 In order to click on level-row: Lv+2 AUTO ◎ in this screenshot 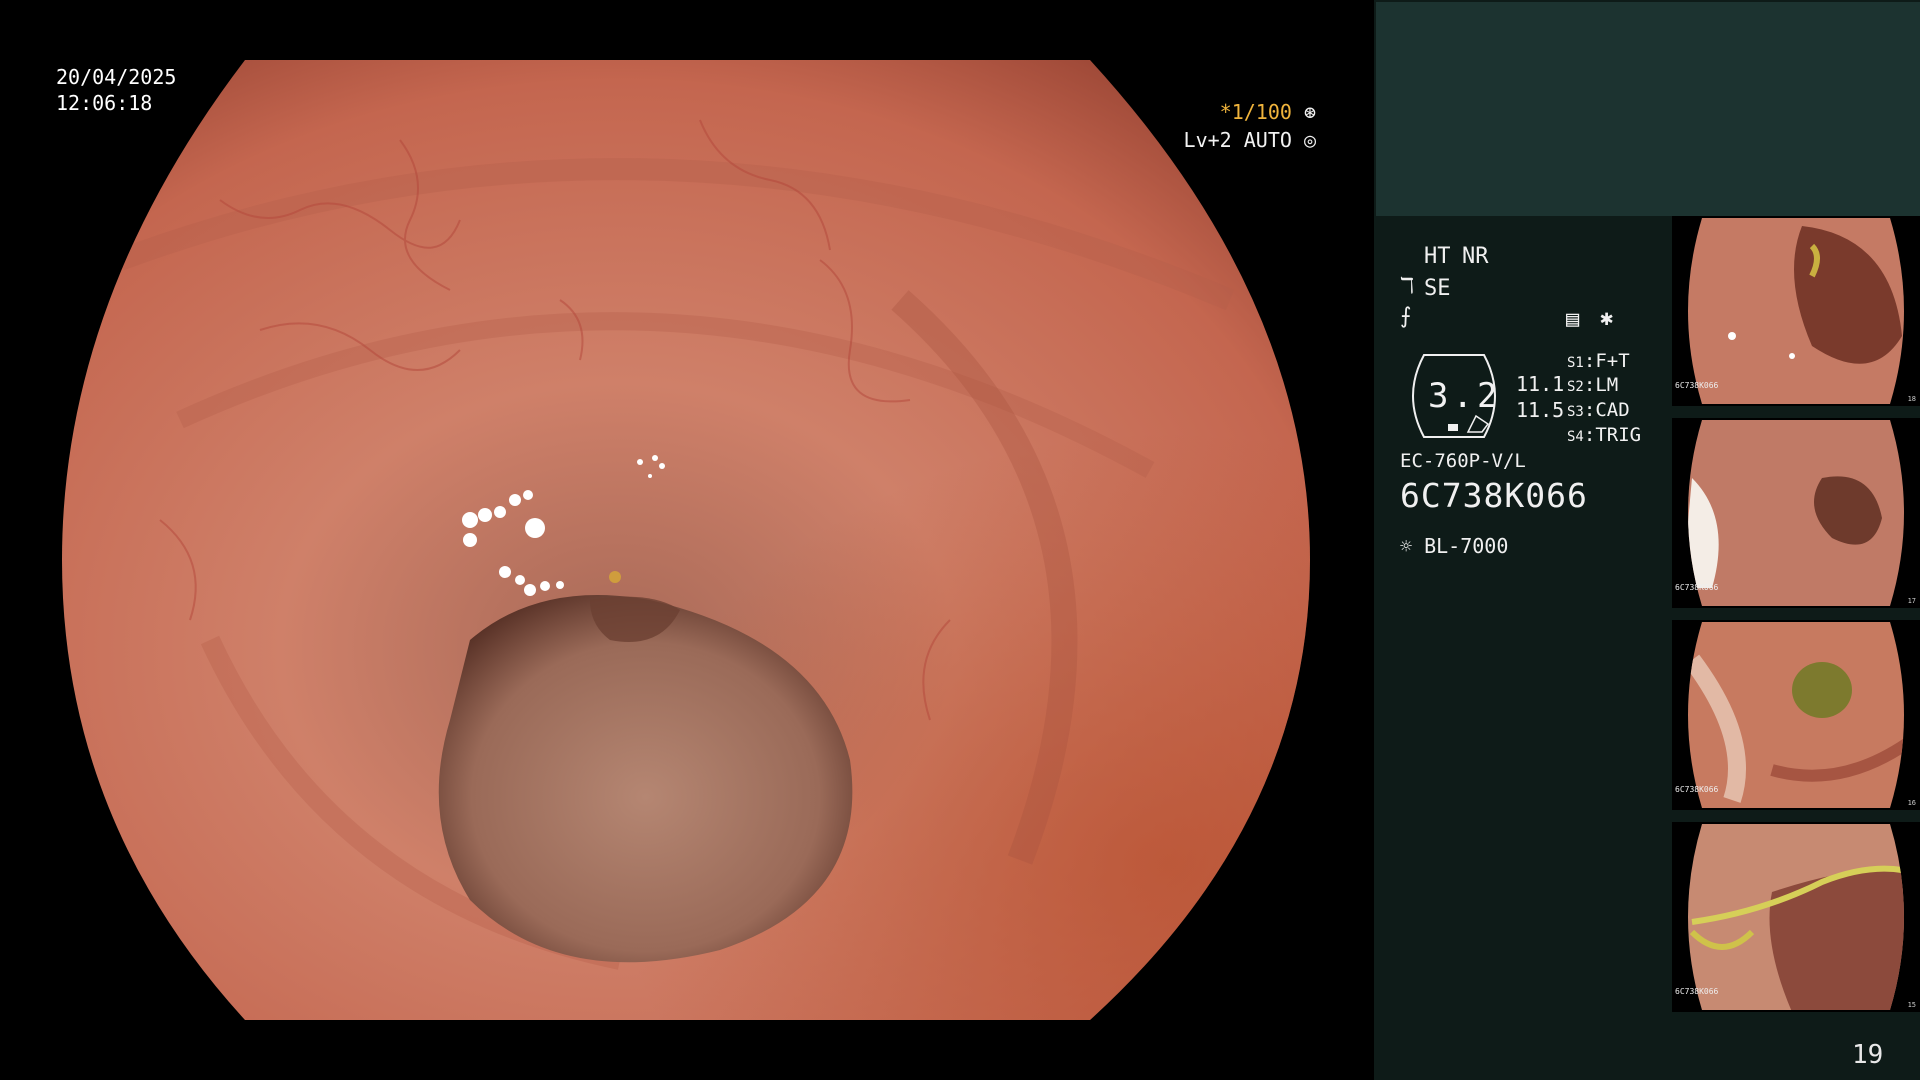, I will do `click(1250, 140)`.